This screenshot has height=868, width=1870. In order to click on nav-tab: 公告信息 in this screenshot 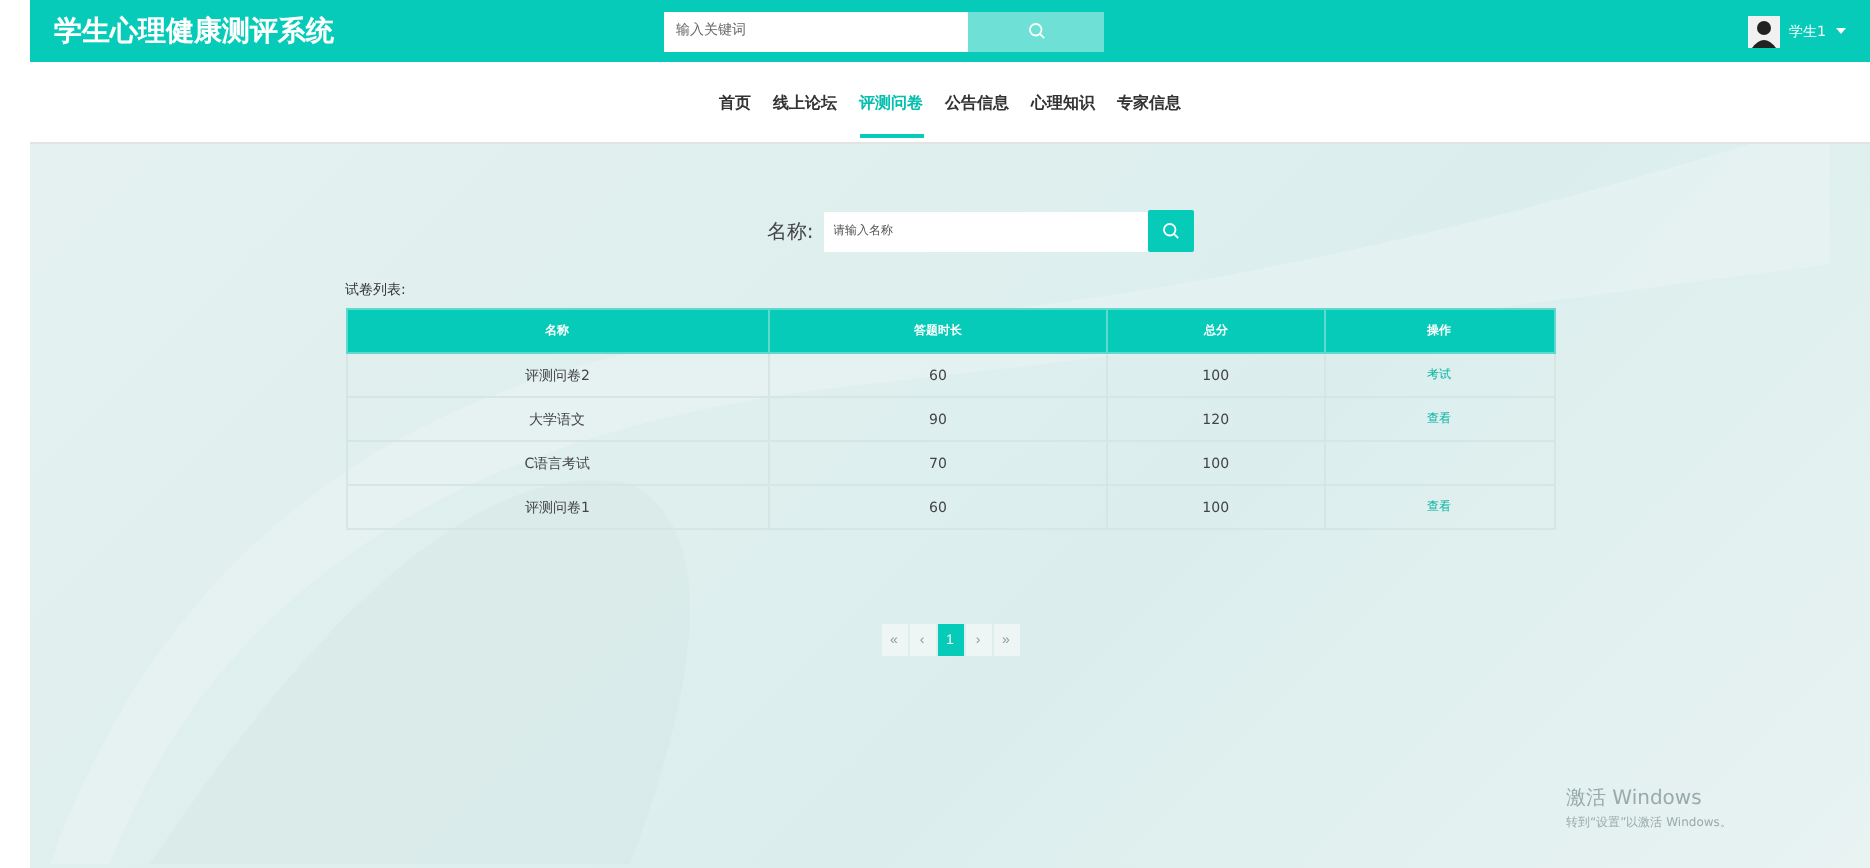, I will do `click(977, 102)`.